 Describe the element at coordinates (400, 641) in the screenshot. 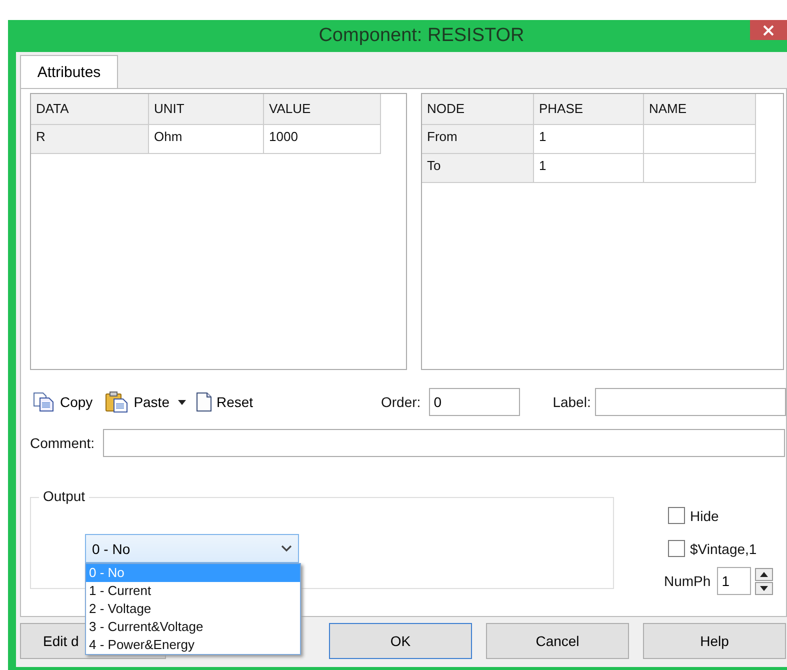

I see `dialog-button: OK` at that location.